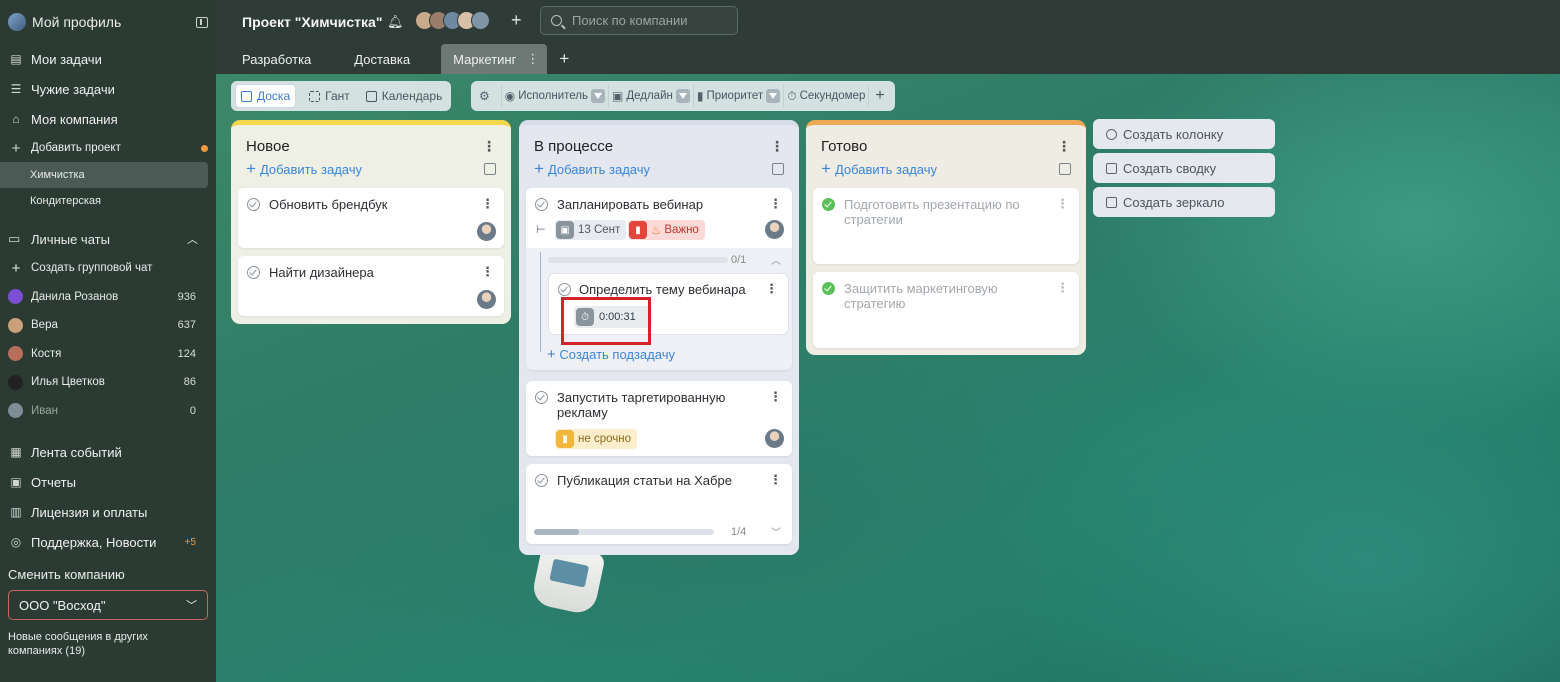 Image resolution: width=1560 pixels, height=682 pixels. Describe the element at coordinates (591, 230) in the screenshot. I see `deadline-badge: ▣ 13 Сент` at that location.